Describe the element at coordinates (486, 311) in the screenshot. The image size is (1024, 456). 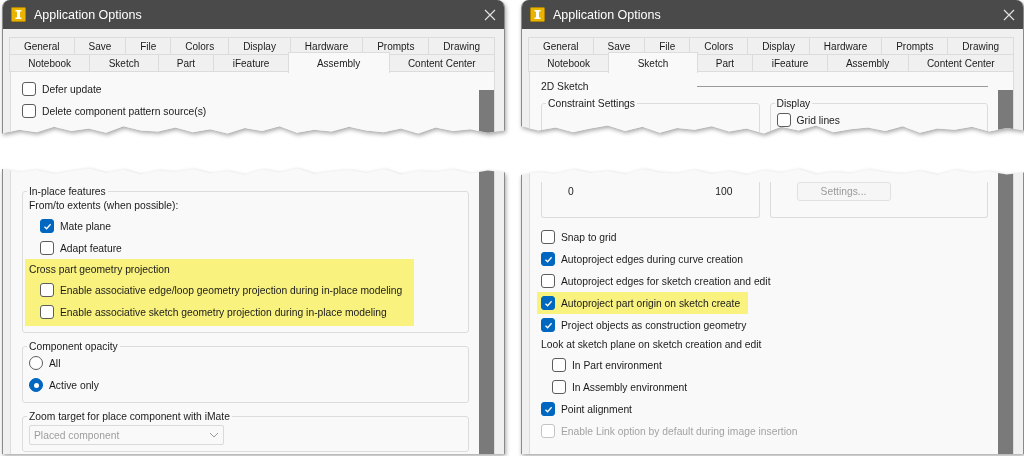
I see `scrollbar-thumb` at that location.